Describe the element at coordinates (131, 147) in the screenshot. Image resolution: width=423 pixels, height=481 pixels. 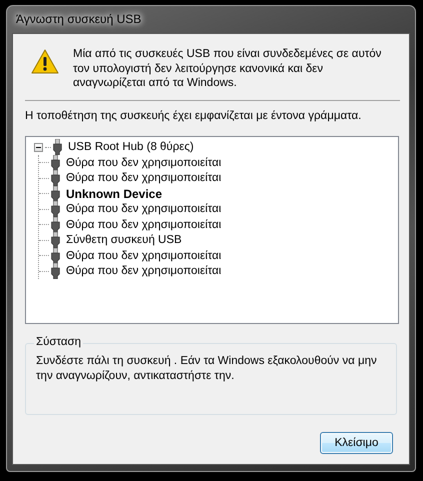
I see `tree-item: USB Root Hub (8 θύρες)` at that location.